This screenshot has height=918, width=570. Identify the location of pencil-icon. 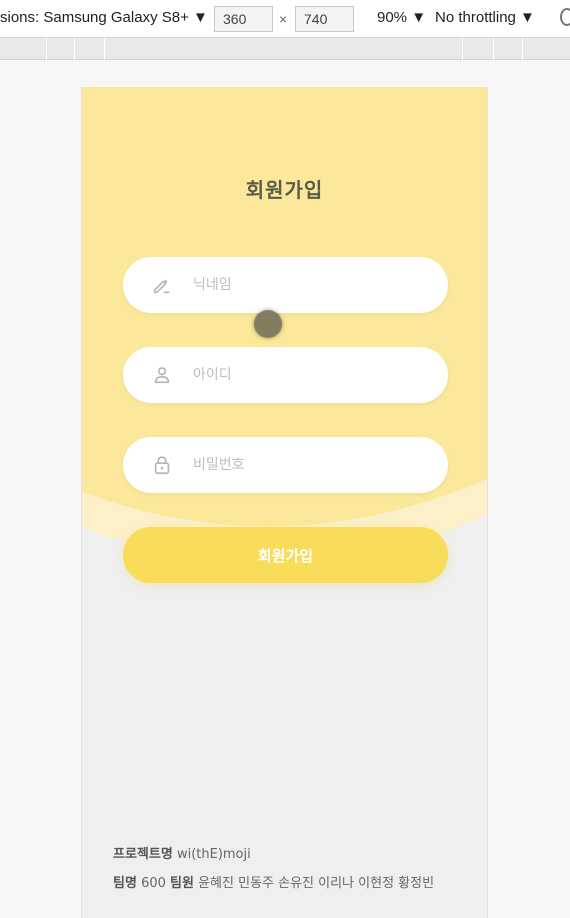
(161, 286).